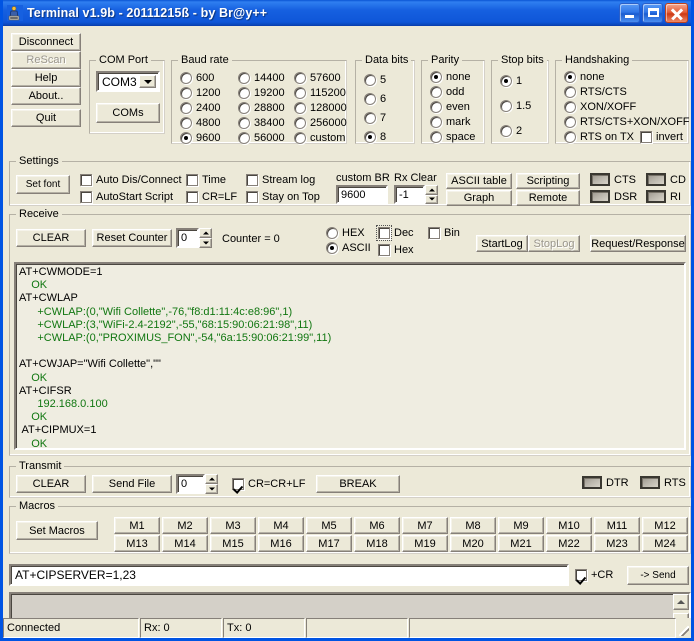 The image size is (694, 641). Describe the element at coordinates (46, 42) in the screenshot. I see `disconnect-button: Disconnect` at that location.